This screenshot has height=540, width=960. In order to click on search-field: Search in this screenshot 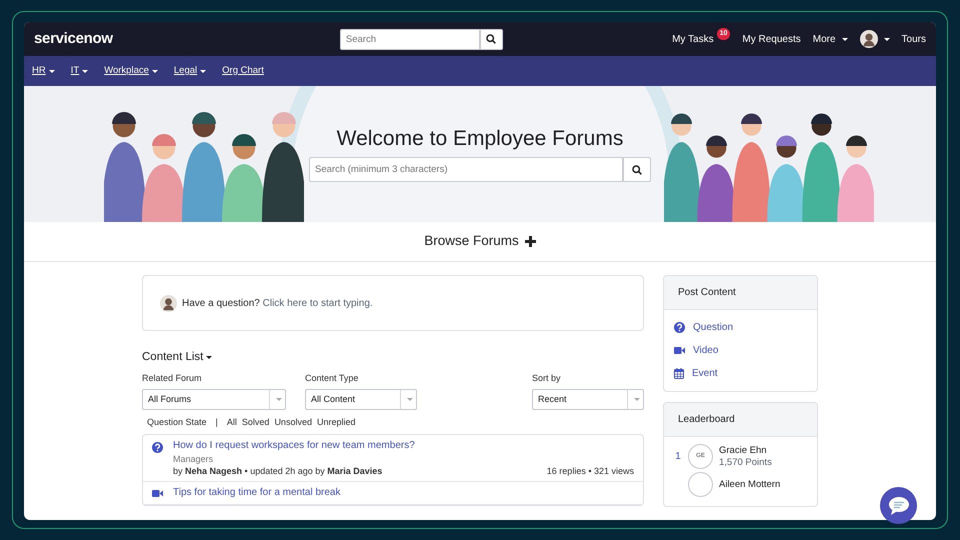, I will do `click(410, 39)`.